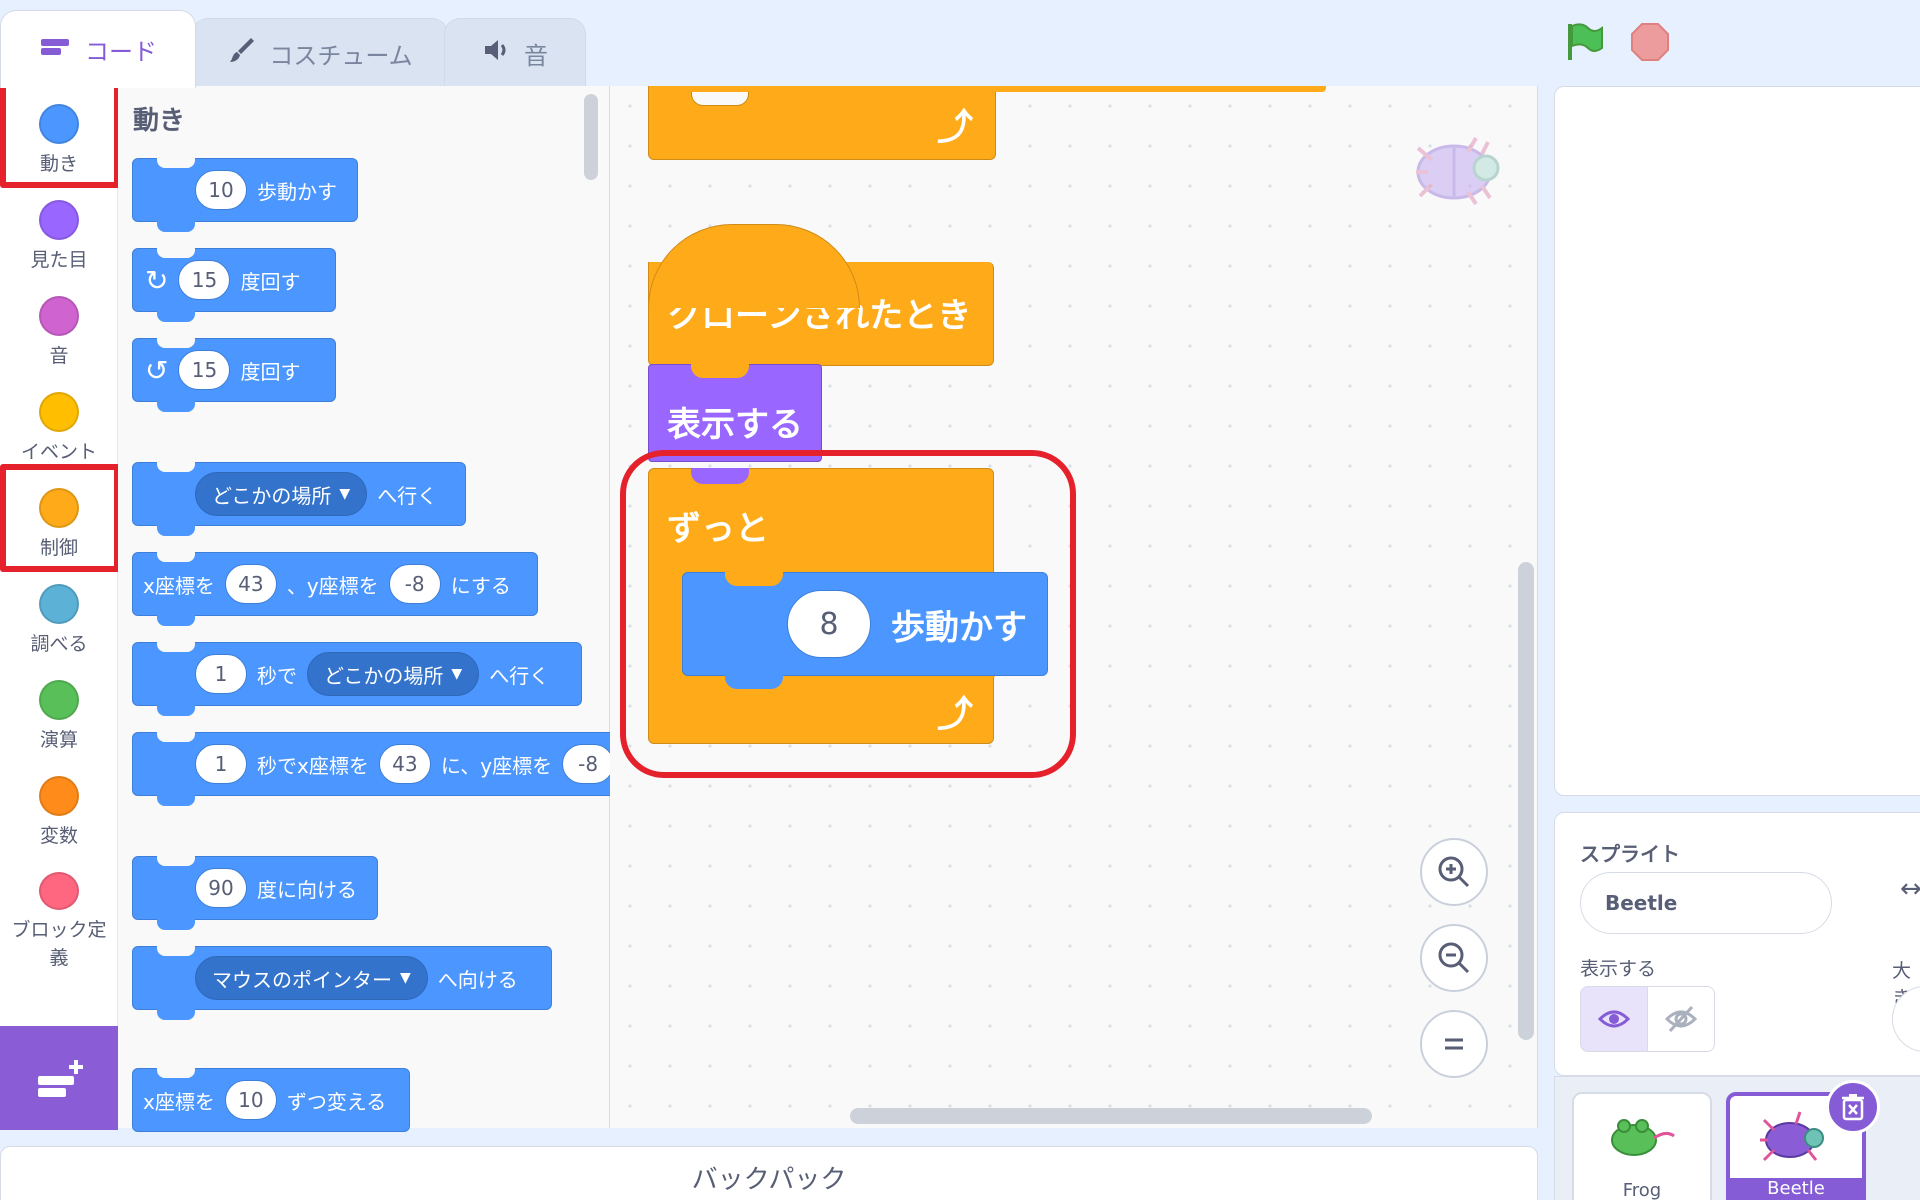 This screenshot has width=1920, height=1200. What do you see at coordinates (332, 585) in the screenshot?
I see `block-text: 、y座標を` at bounding box center [332, 585].